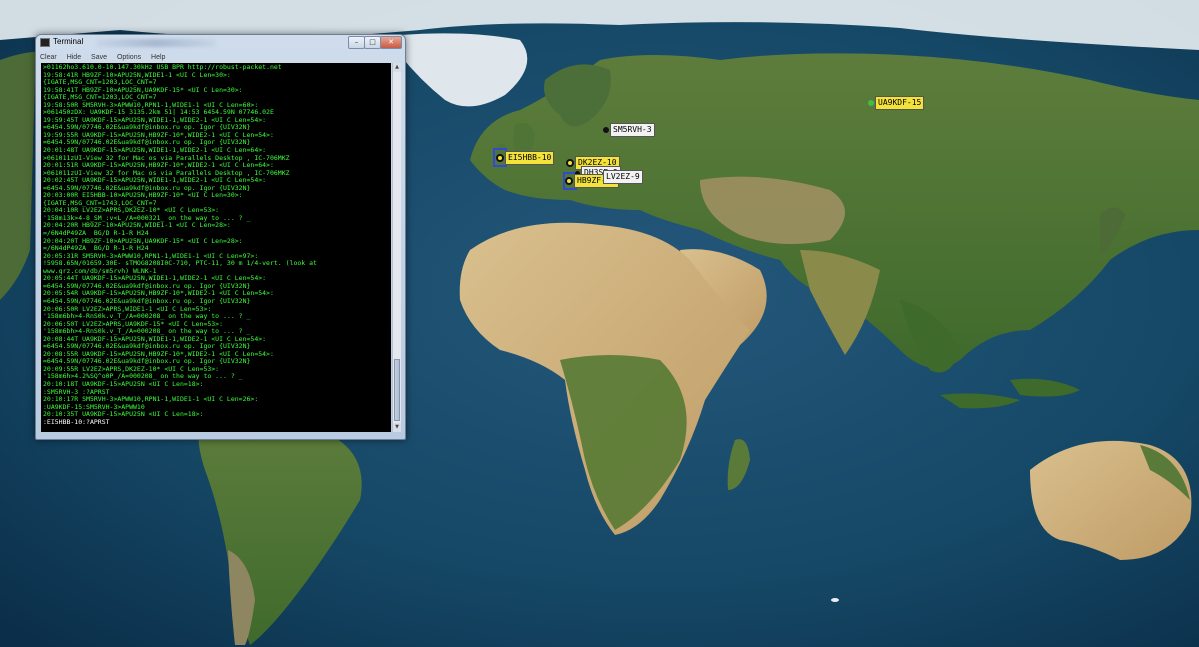 The height and width of the screenshot is (647, 1199). What do you see at coordinates (397, 390) in the screenshot?
I see `scroll-thumb` at bounding box center [397, 390].